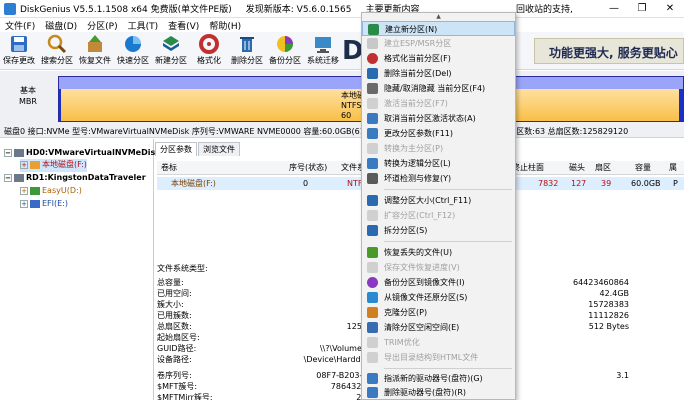 Image resolution: width=684 pixels, height=400 pixels. Describe the element at coordinates (182, 268) in the screenshot. I see `fs-section-title: 文件系统类型:` at that location.